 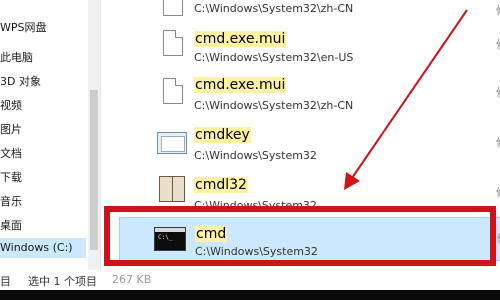 I want to click on status-bar: 目 选中 1 个项目 267 KB, so click(x=250, y=280).